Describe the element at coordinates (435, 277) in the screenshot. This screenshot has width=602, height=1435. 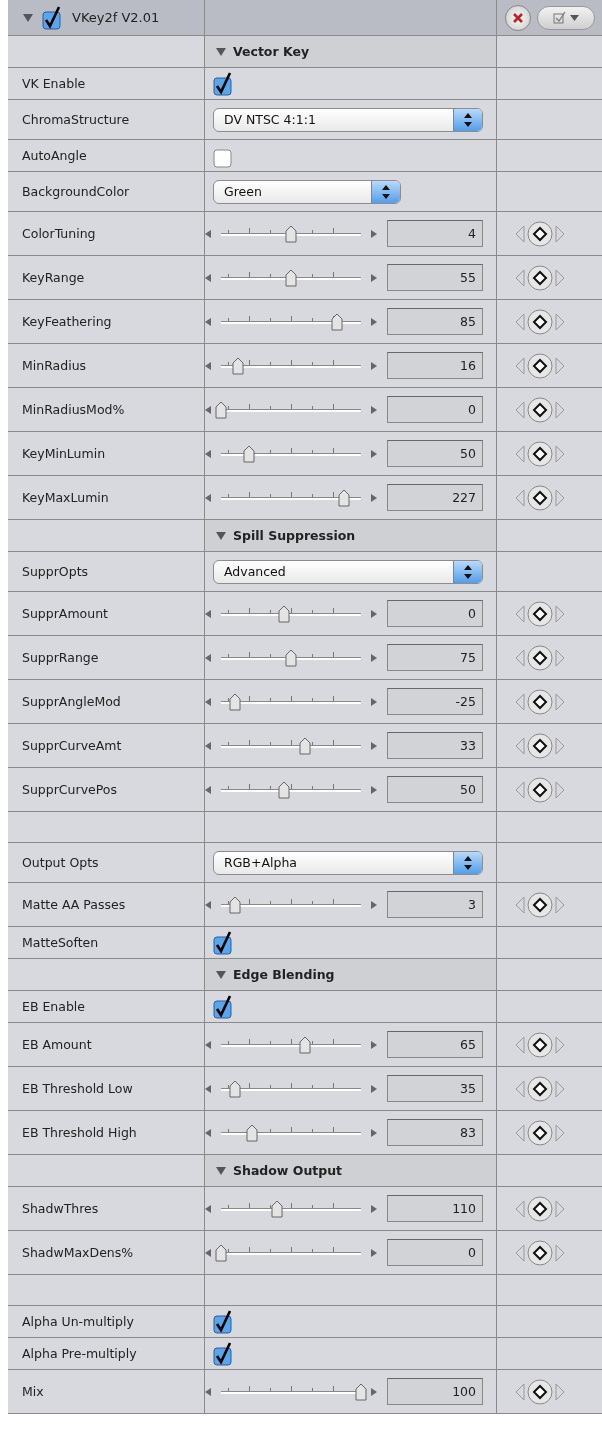
I see `value-field: 55` at that location.